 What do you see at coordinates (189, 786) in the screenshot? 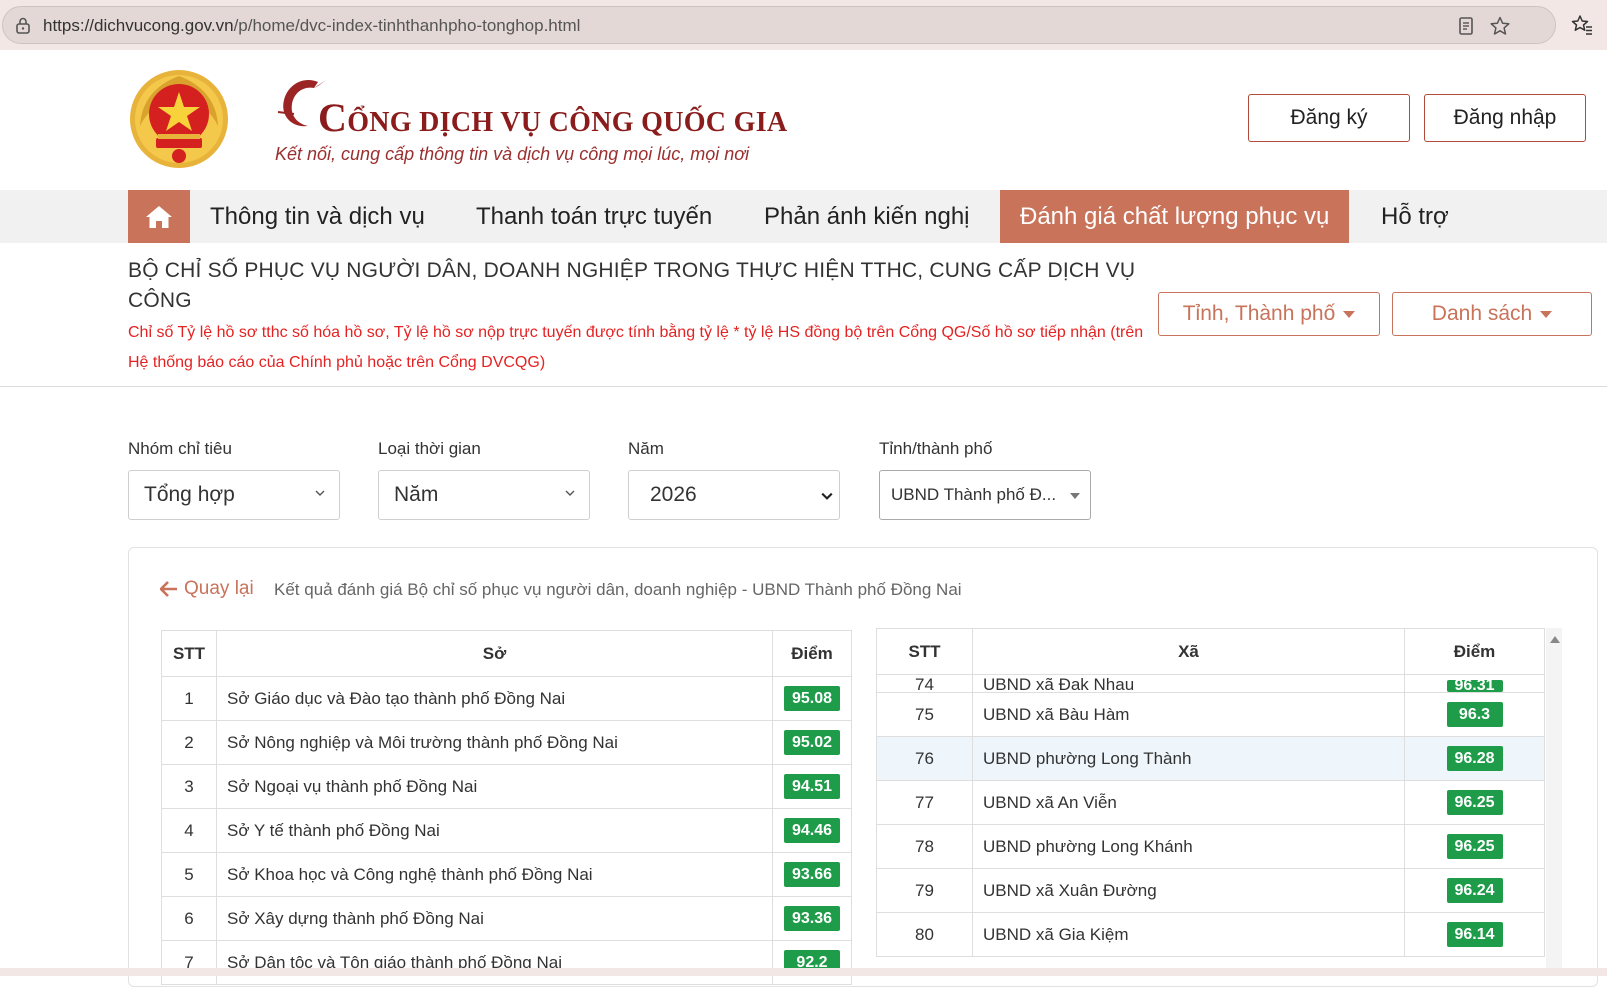
I see `row-stt: 3` at bounding box center [189, 786].